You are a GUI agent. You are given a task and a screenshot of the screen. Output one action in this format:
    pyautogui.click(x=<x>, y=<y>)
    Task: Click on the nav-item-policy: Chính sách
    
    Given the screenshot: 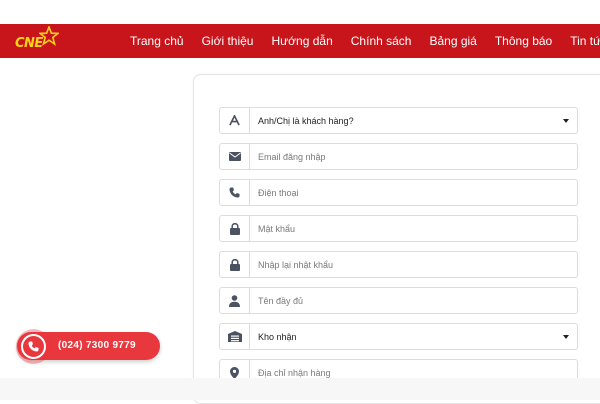 What is the action you would take?
    pyautogui.click(x=381, y=41)
    